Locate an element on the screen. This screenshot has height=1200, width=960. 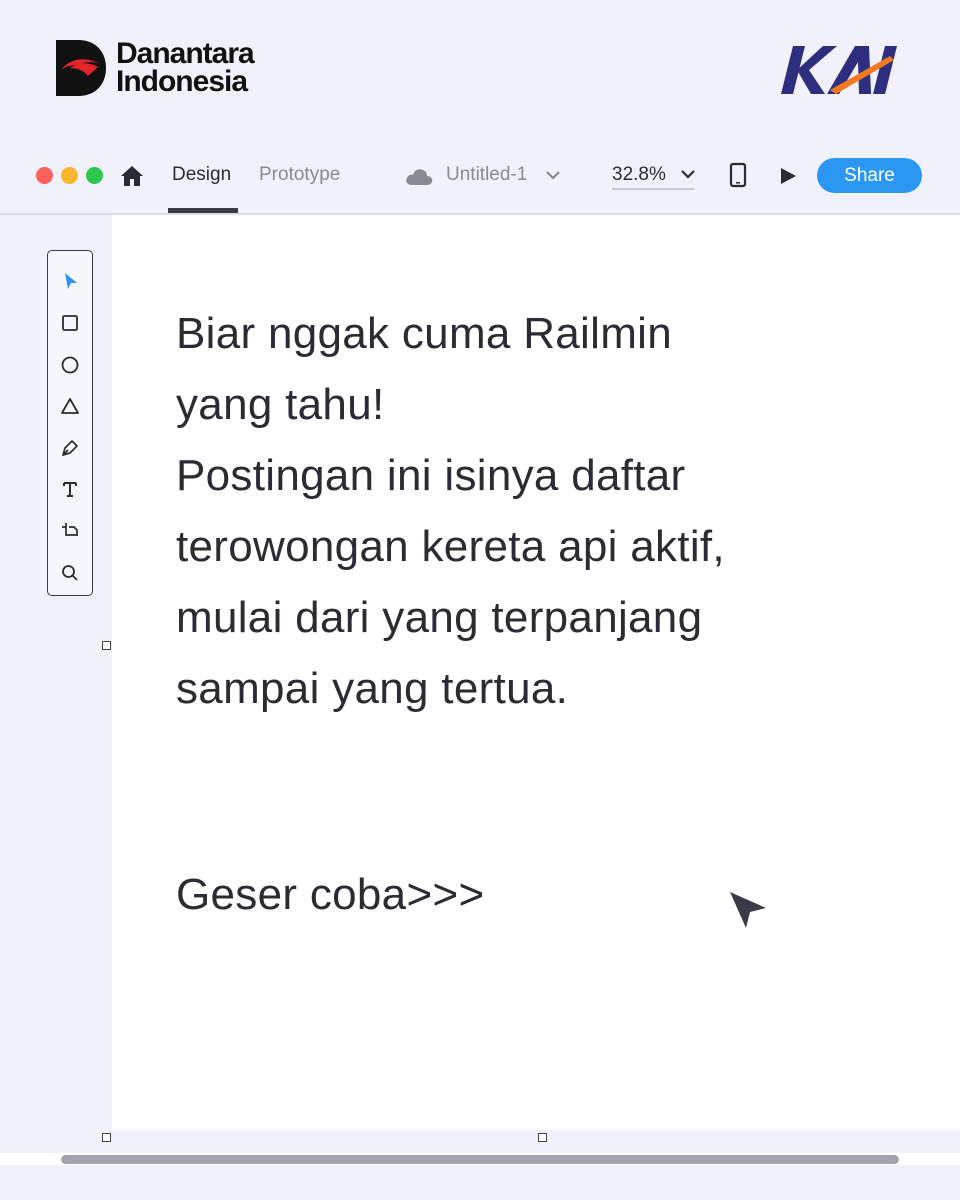
select-arrow-icon is located at coordinates (70, 281).